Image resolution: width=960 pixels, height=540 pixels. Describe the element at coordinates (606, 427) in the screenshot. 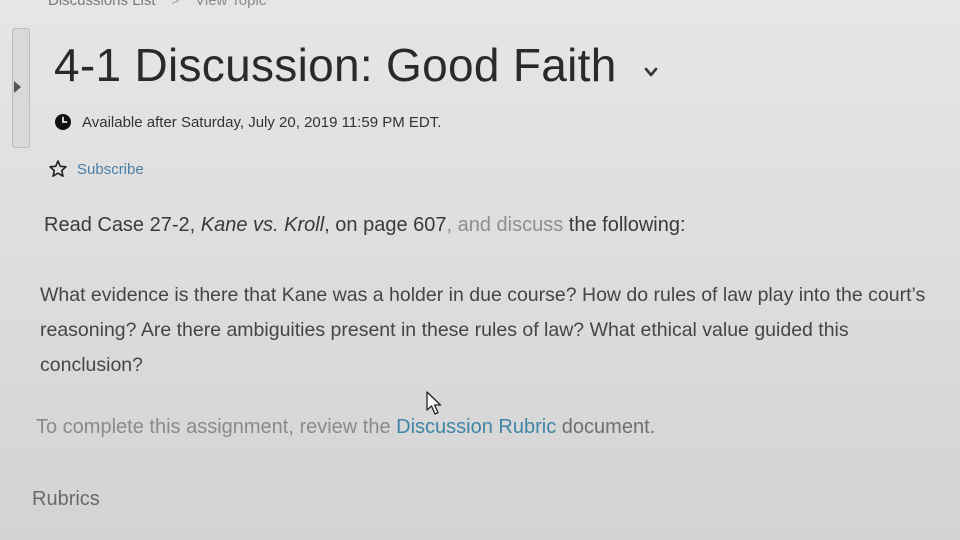

I see `completion-suffix: document.` at that location.